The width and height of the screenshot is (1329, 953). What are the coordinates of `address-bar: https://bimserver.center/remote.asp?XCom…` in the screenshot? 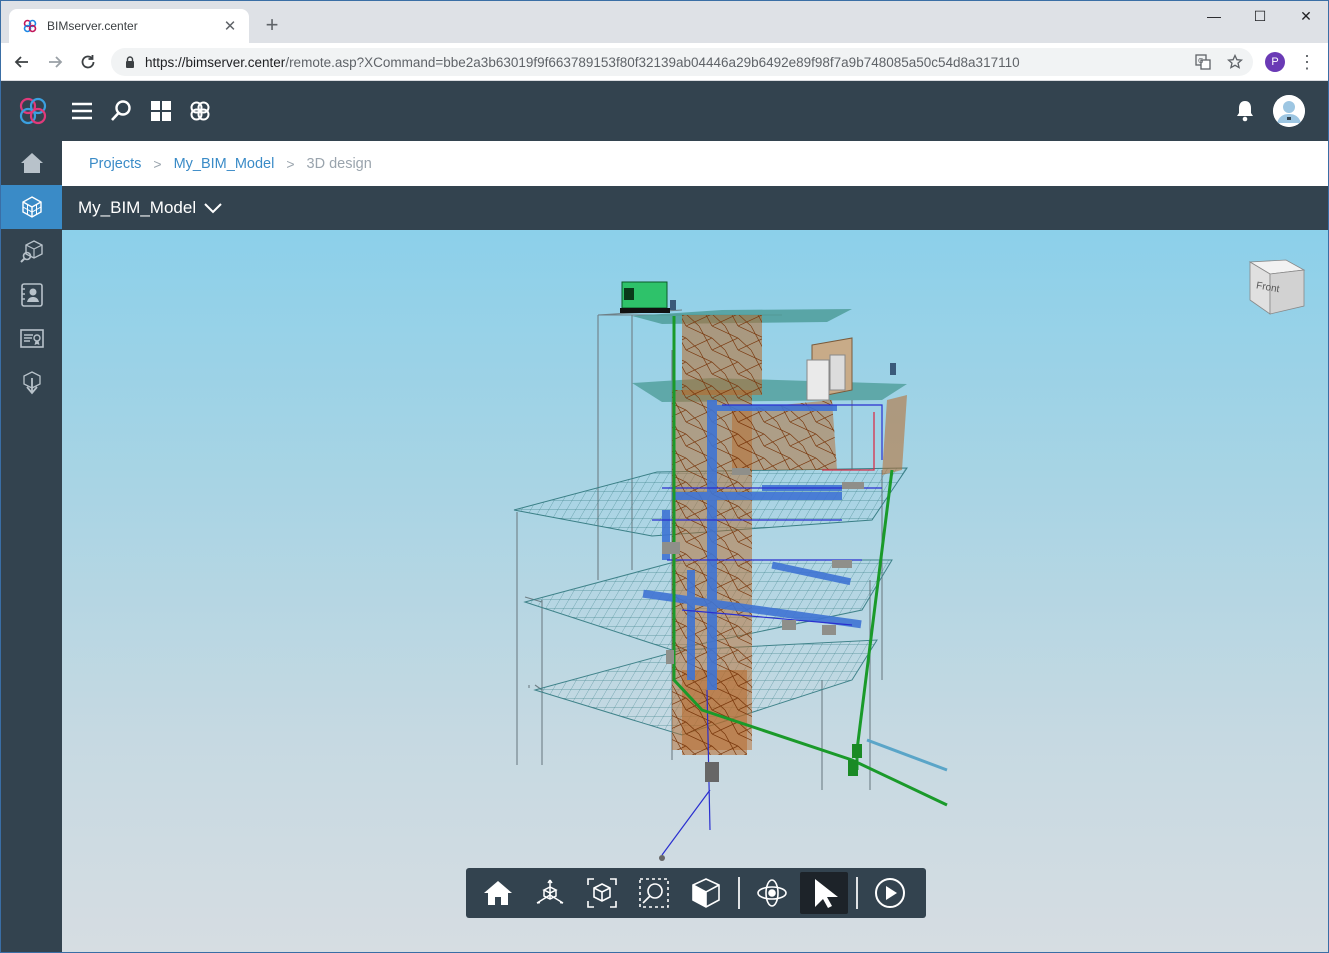 It's located at (682, 62).